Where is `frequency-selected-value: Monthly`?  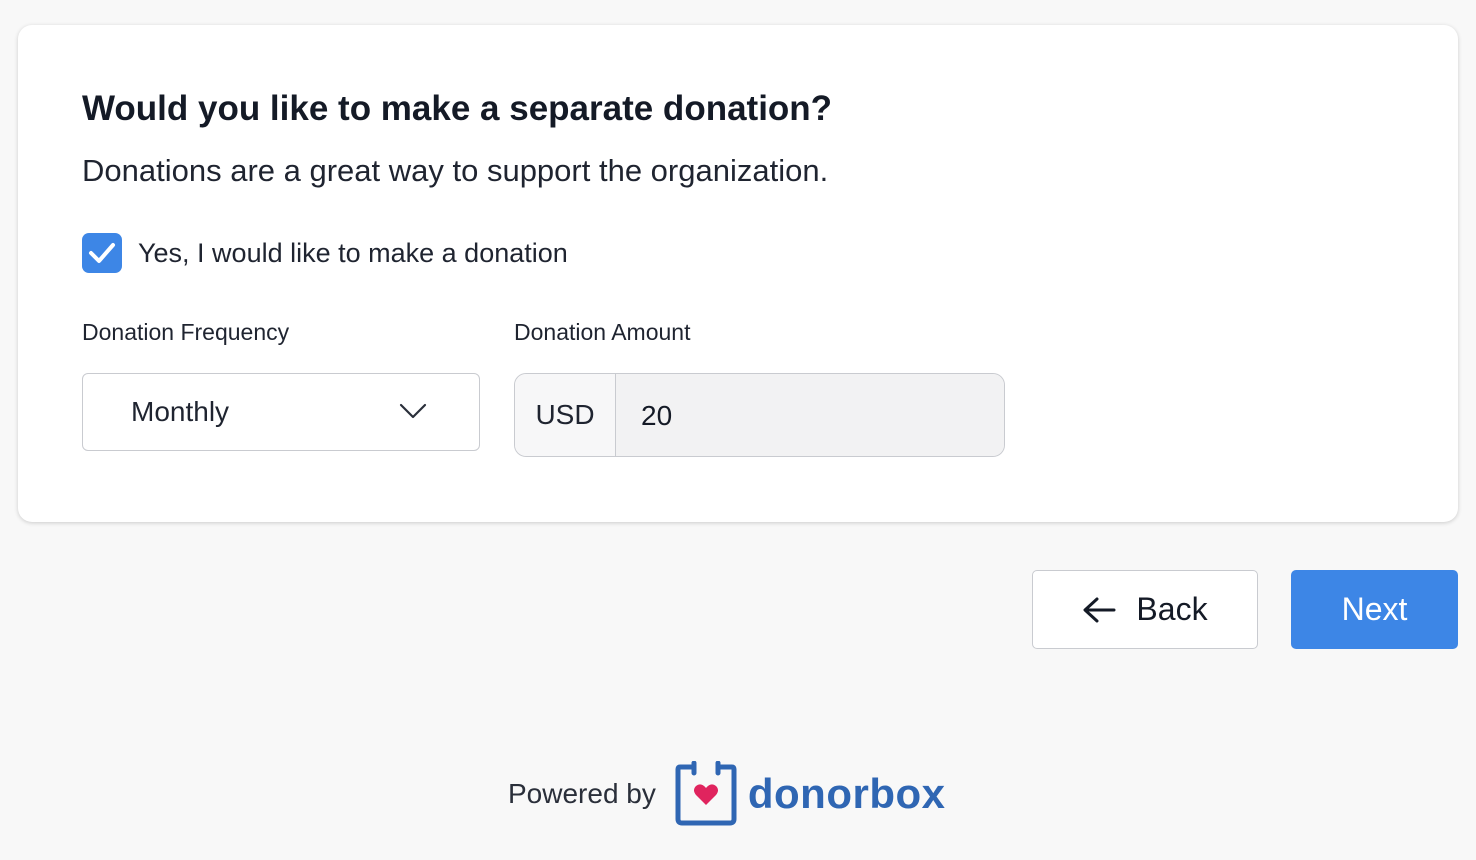
frequency-selected-value: Monthly is located at coordinates (180, 411).